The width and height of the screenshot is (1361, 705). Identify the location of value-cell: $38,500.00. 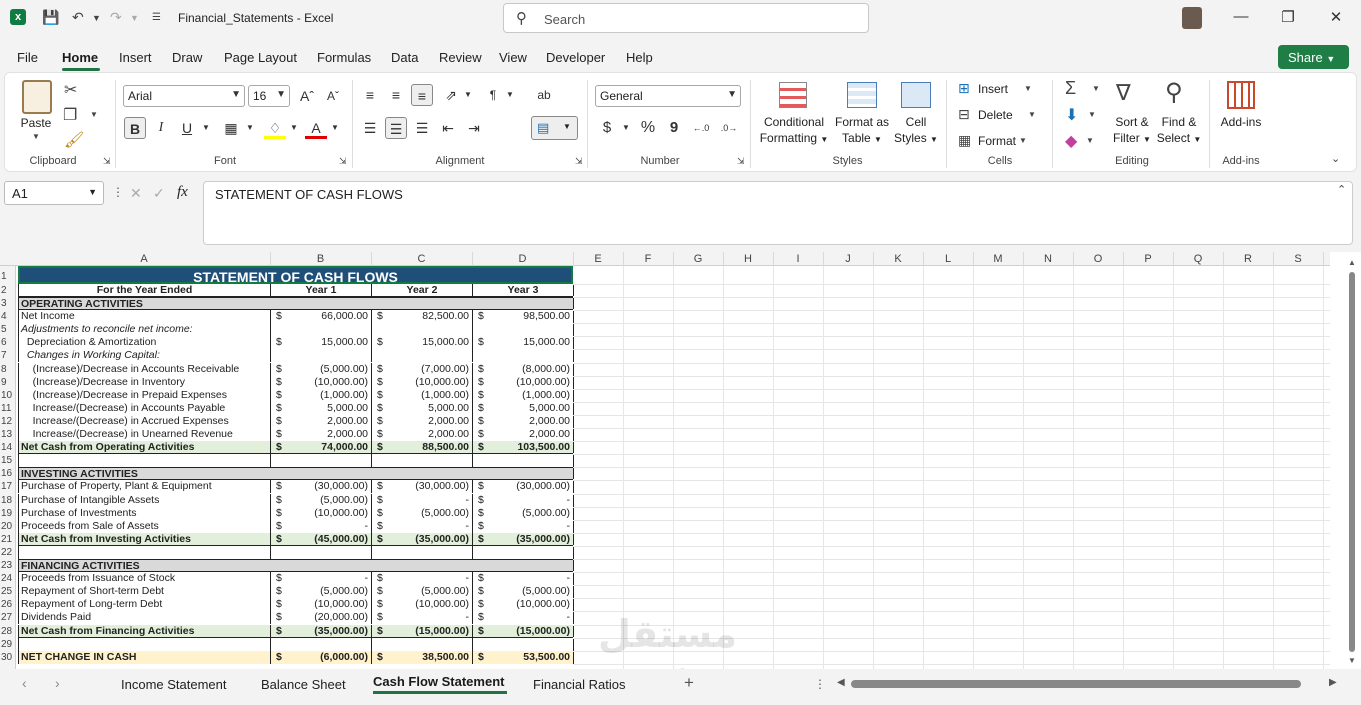
(422, 657).